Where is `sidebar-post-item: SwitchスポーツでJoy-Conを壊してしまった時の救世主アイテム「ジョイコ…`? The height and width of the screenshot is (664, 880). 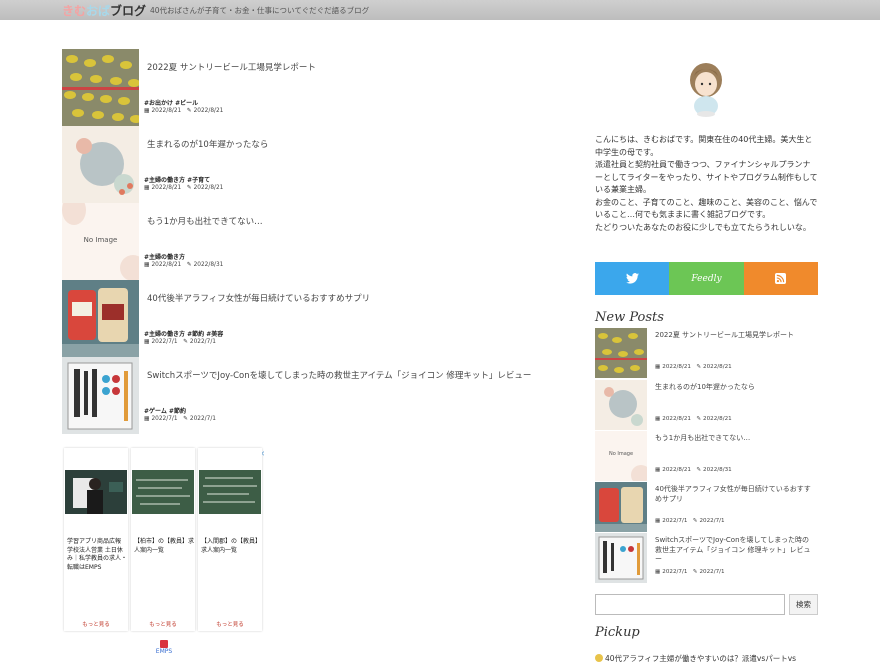 sidebar-post-item: SwitchスポーツでJoy-Conを壊してしまった時の救世主アイテム「ジョイコ… is located at coordinates (706, 558).